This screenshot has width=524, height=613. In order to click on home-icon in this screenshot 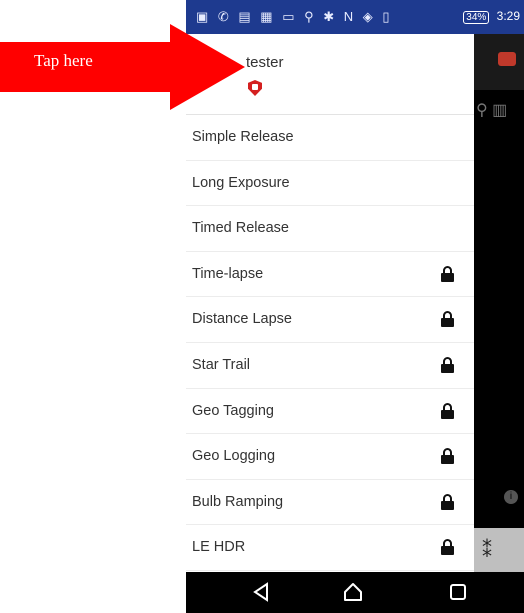, I will do `click(353, 592)`.